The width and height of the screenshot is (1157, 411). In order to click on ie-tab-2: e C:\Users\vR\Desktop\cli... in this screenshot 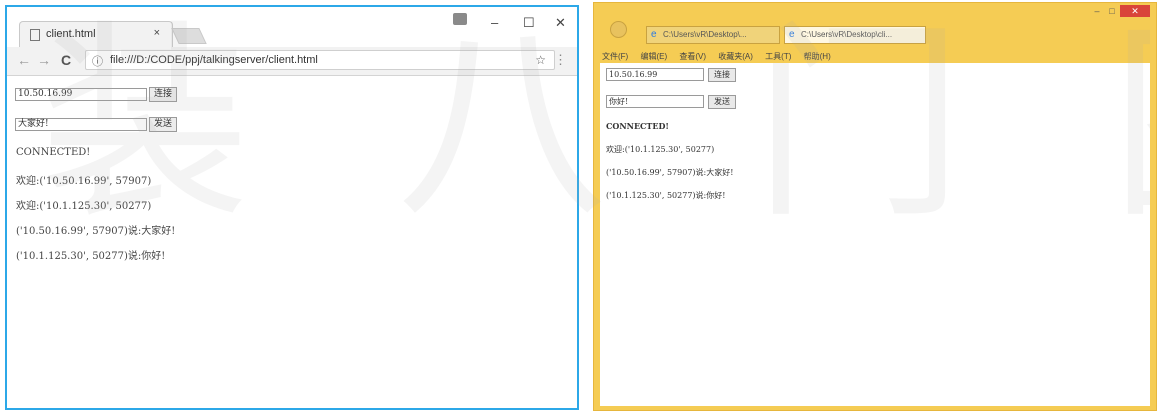, I will do `click(855, 35)`.